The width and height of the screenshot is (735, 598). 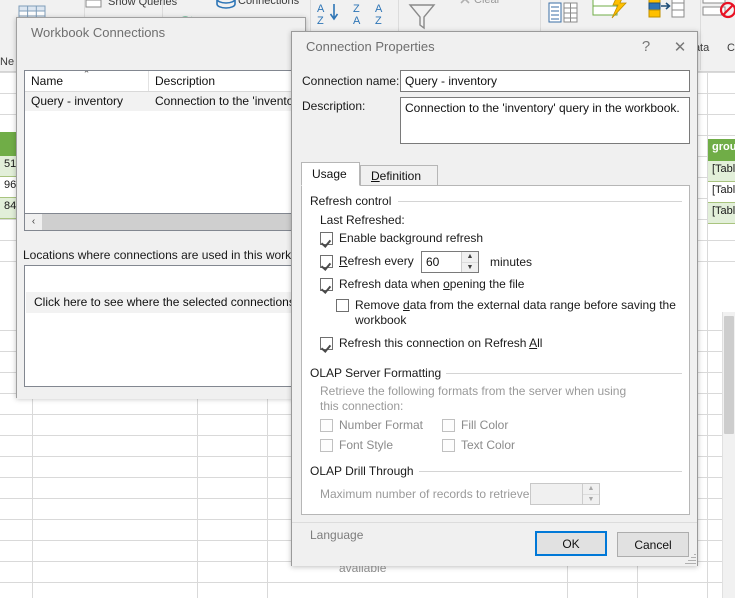 I want to click on column-header-description: Description, so click(x=223, y=81).